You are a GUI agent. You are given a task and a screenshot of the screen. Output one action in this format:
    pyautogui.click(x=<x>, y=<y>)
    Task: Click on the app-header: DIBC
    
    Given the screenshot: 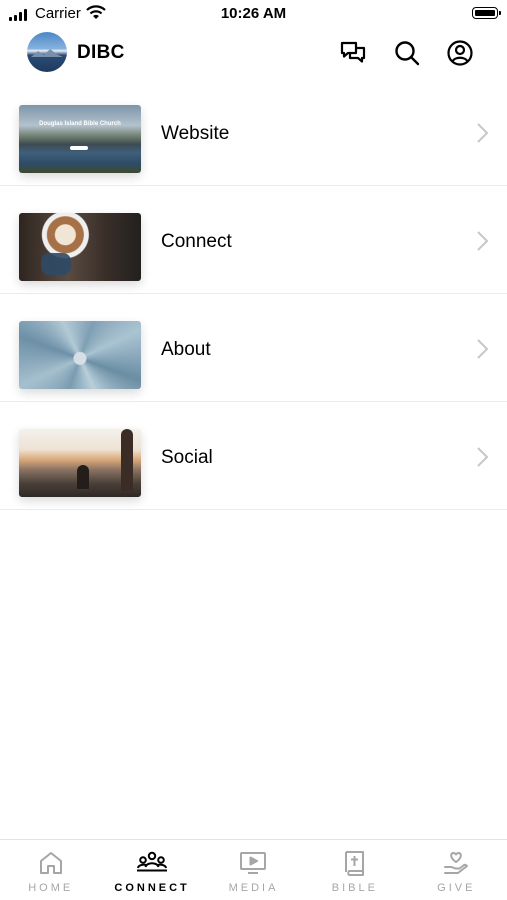 What is the action you would take?
    pyautogui.click(x=253, y=53)
    